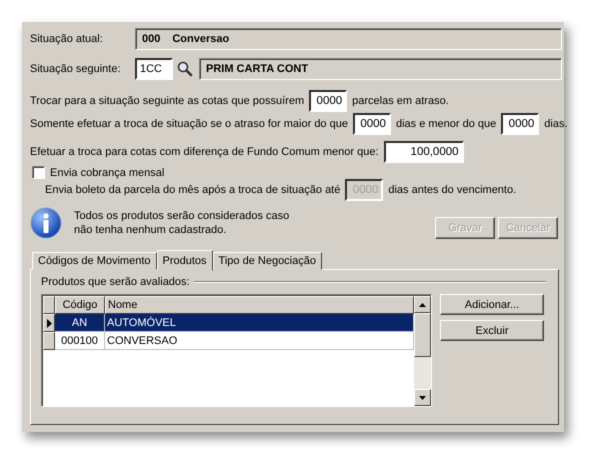 Image resolution: width=609 pixels, height=476 pixels. Describe the element at coordinates (189, 124) in the screenshot. I see `rule-text: Somente efetuar a troca de situação se o atraso for maior do que` at that location.